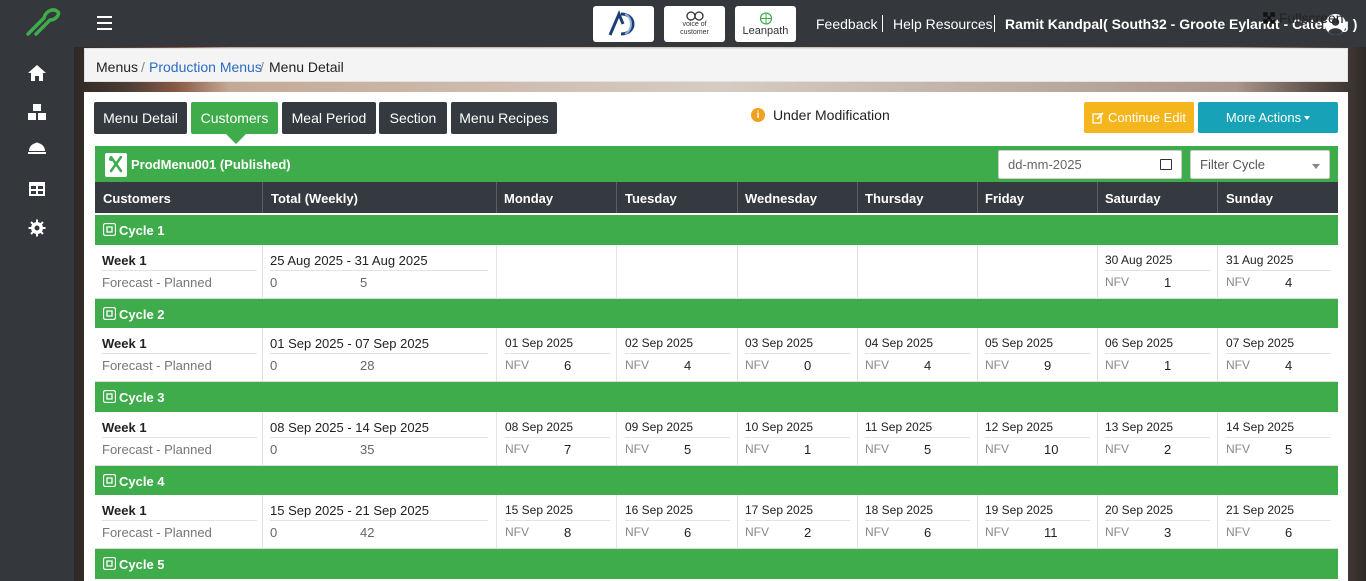 The width and height of the screenshot is (1366, 581). What do you see at coordinates (37, 112) in the screenshot?
I see `boxes-icon` at bounding box center [37, 112].